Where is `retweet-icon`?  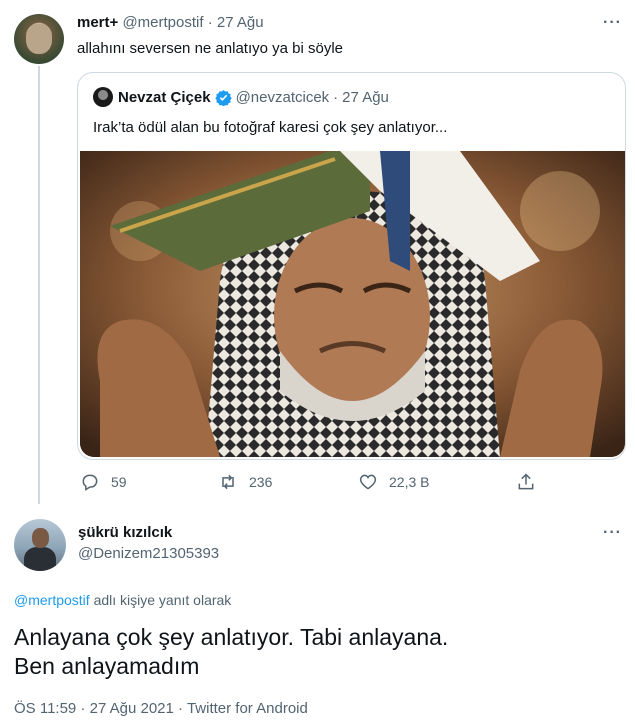
retweet-icon is located at coordinates (228, 482).